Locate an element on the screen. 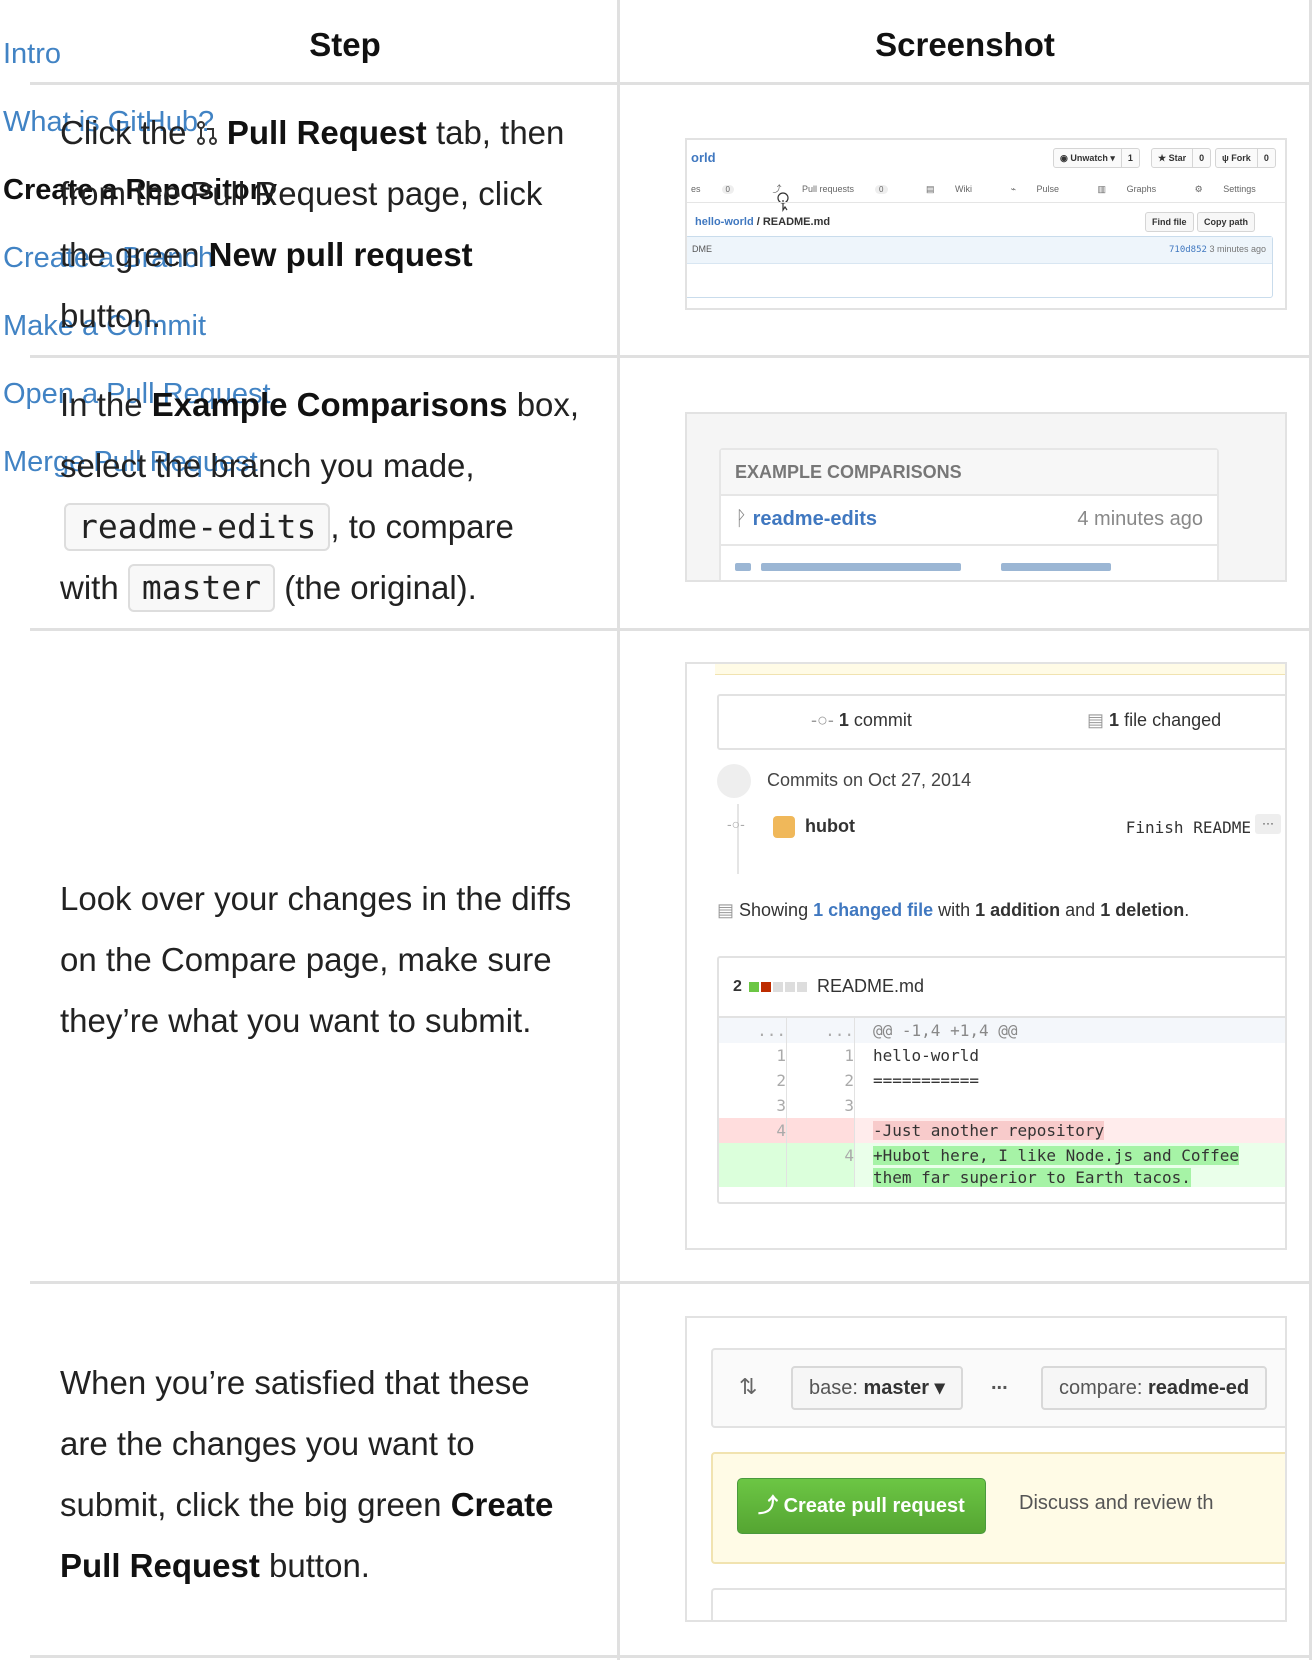 The width and height of the screenshot is (1314, 1660). nav-link-intro: Intro is located at coordinates (32, 54).